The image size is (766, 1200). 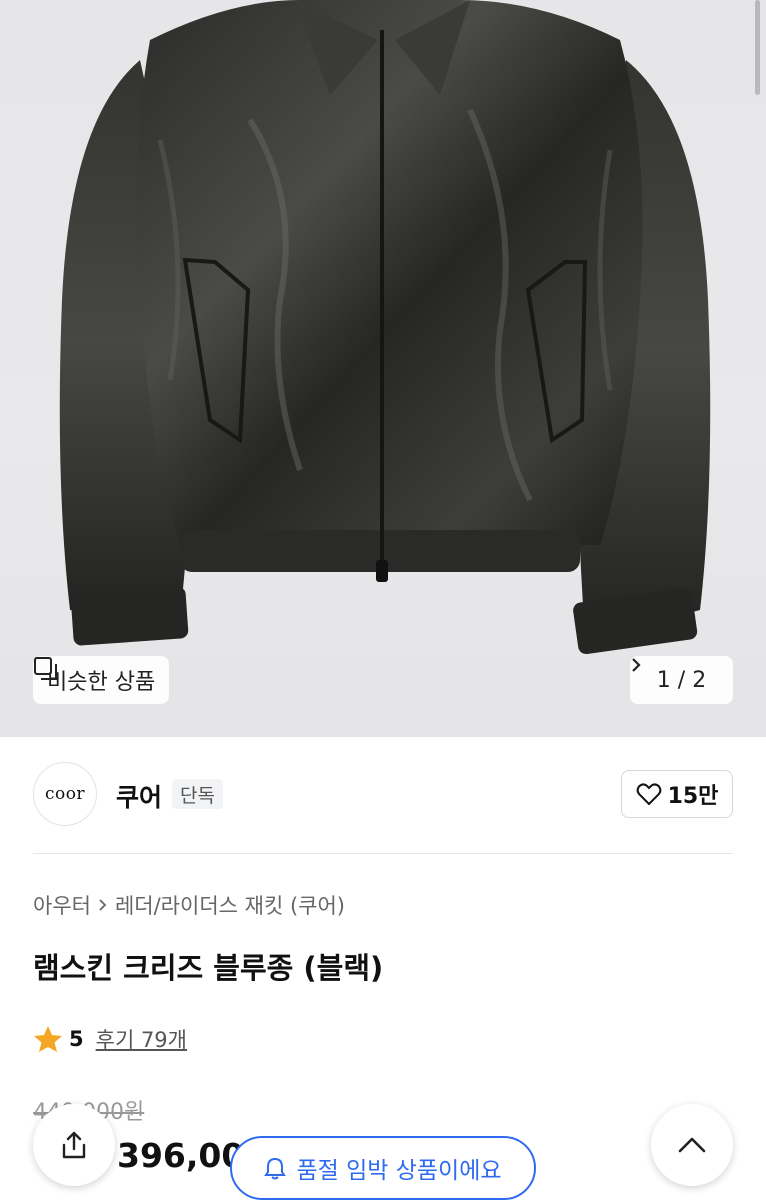 I want to click on pager-text: 1 / 2, so click(x=681, y=680).